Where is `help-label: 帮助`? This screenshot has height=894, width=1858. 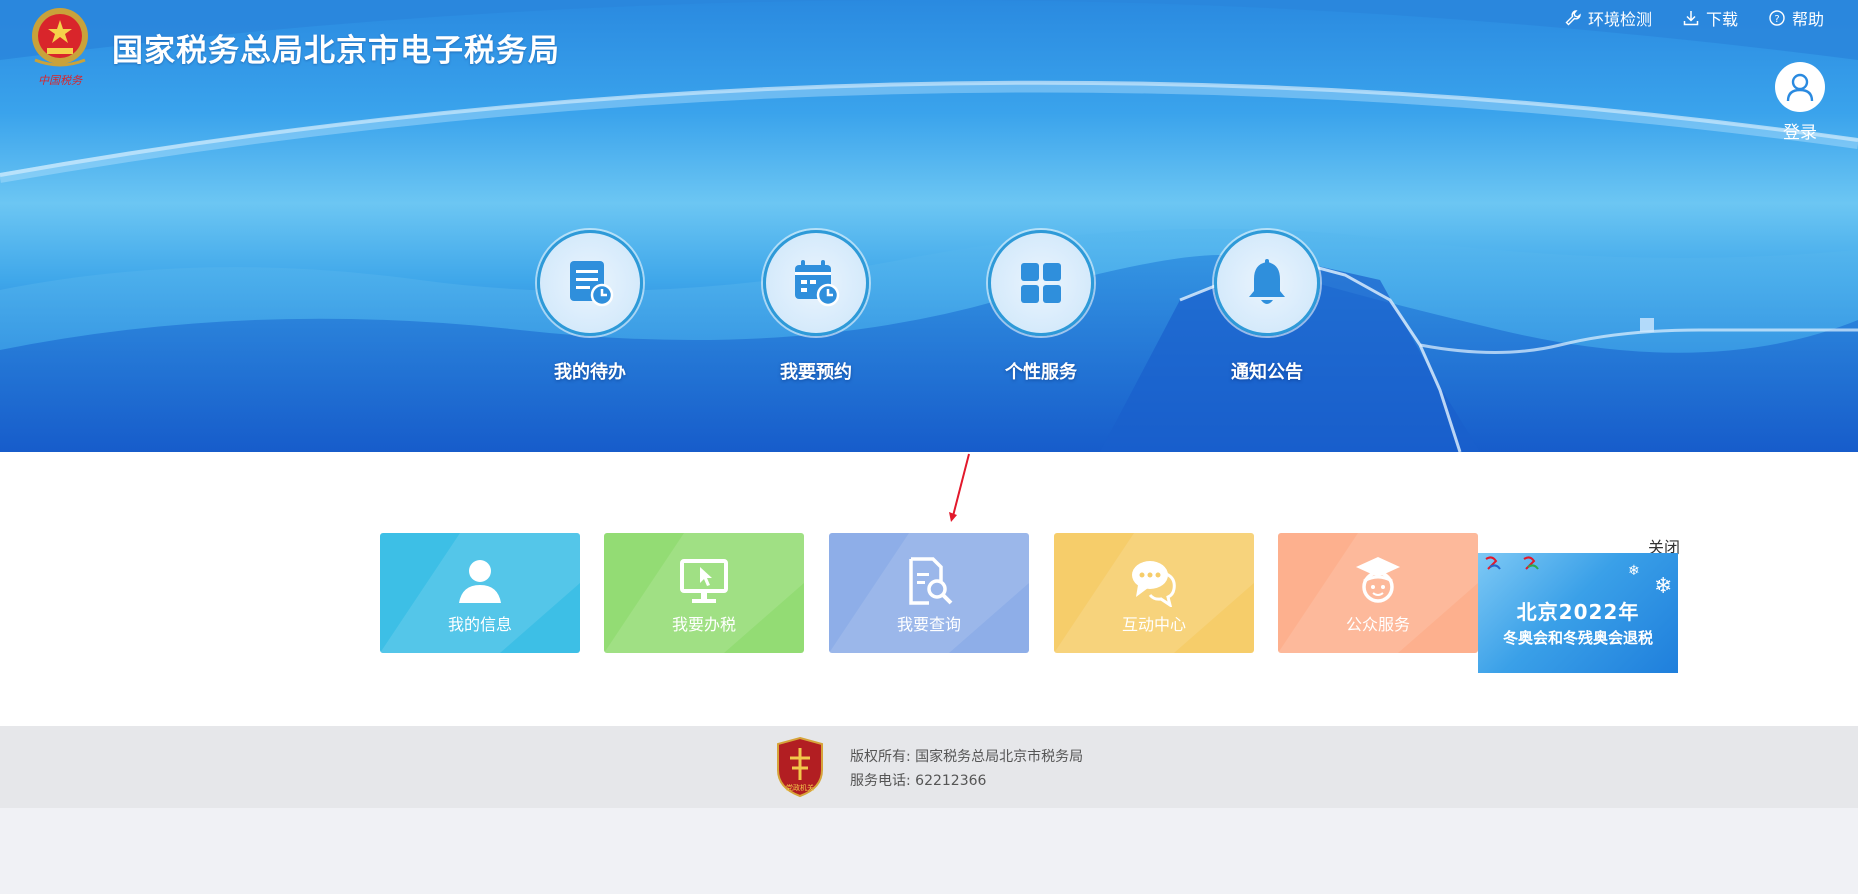 help-label: 帮助 is located at coordinates (1807, 19).